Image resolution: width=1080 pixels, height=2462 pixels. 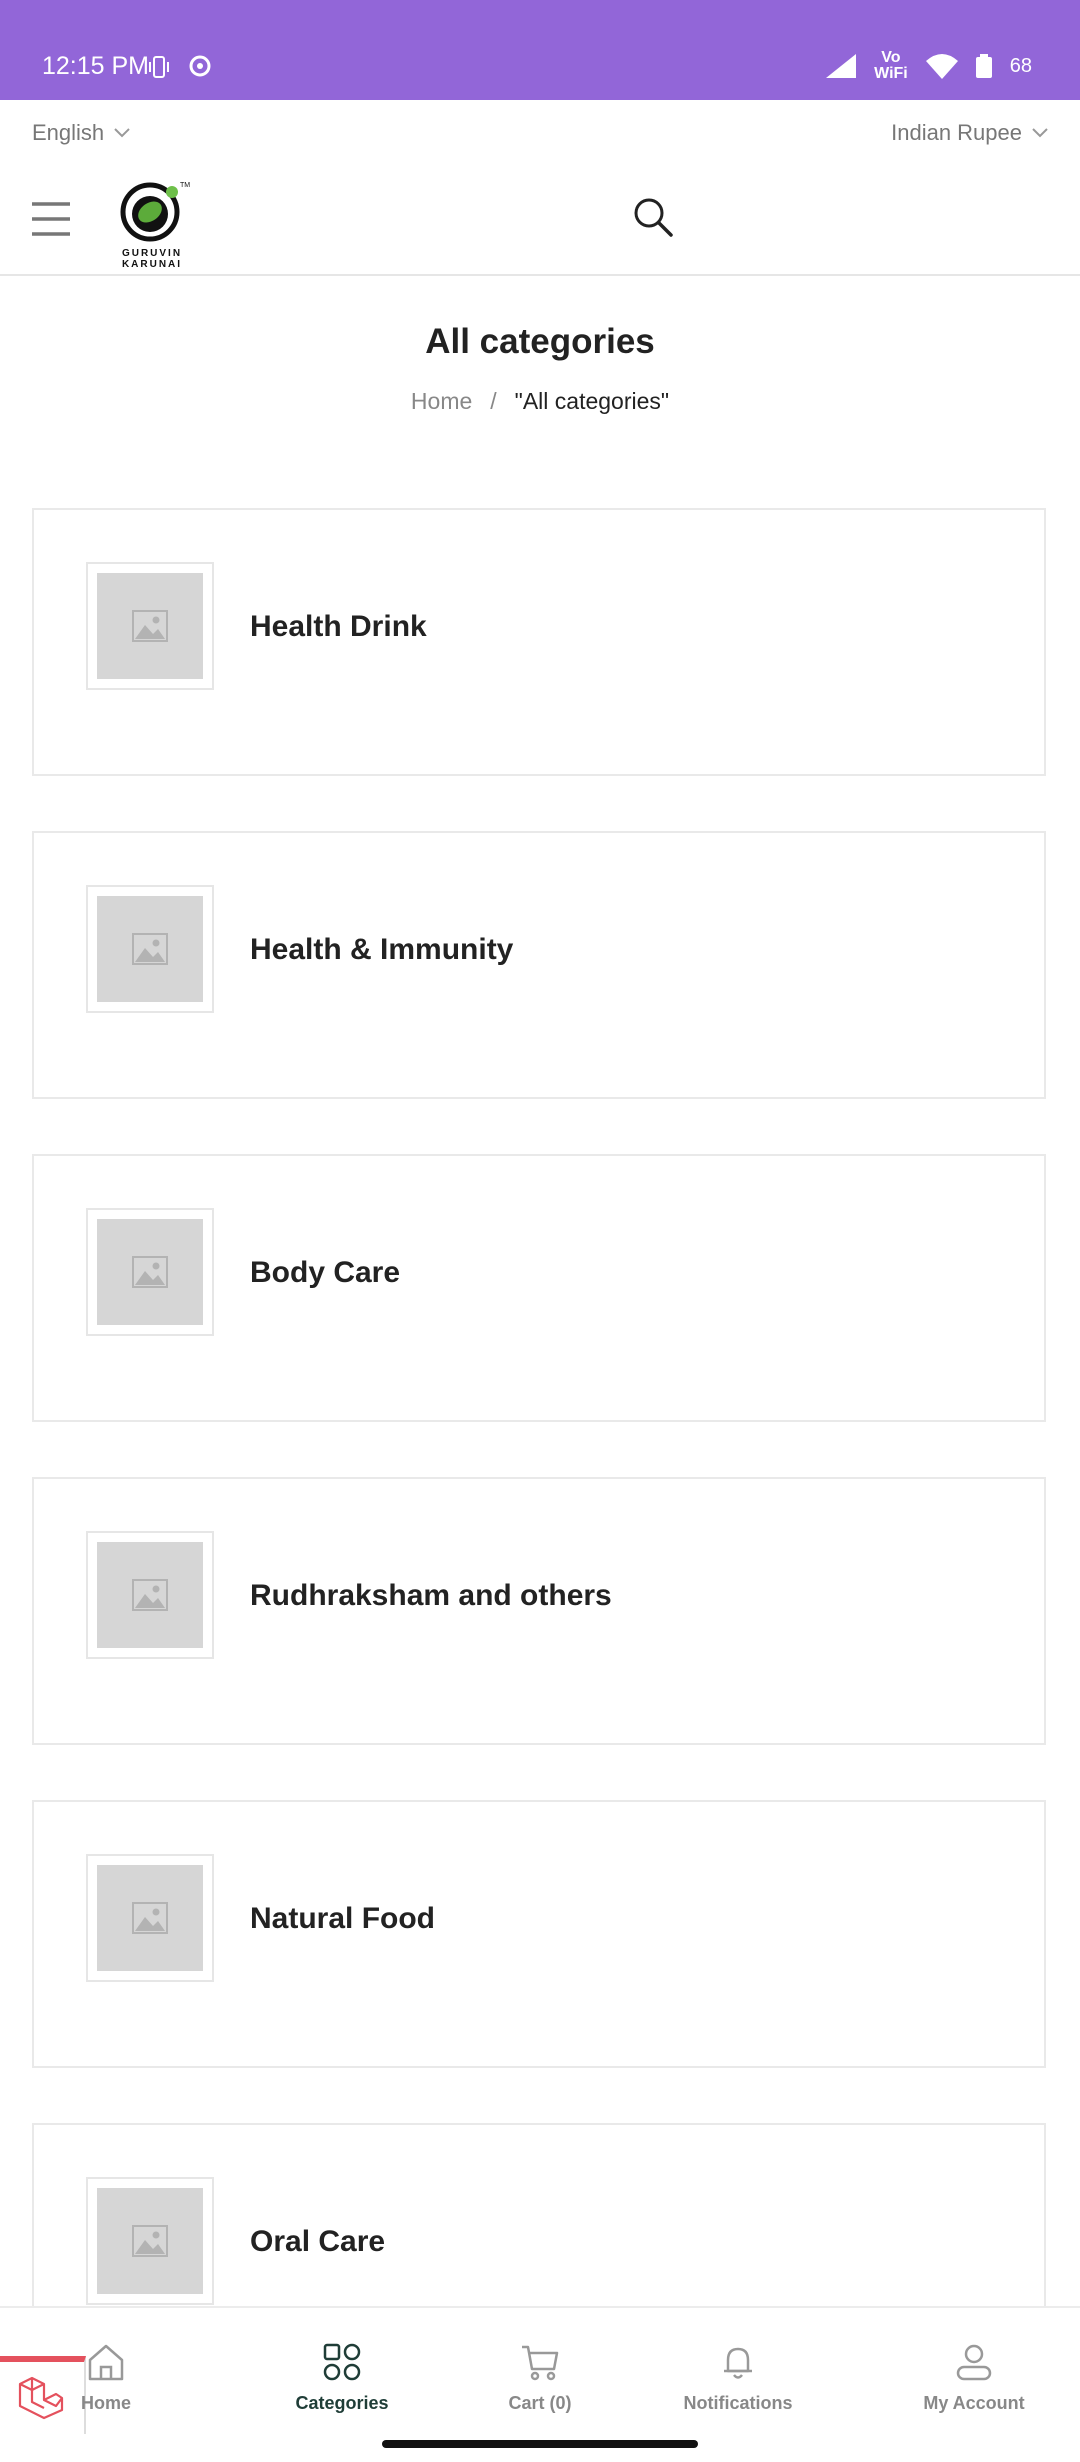 I want to click on currency-selector: Indian Rupee, so click(x=969, y=133).